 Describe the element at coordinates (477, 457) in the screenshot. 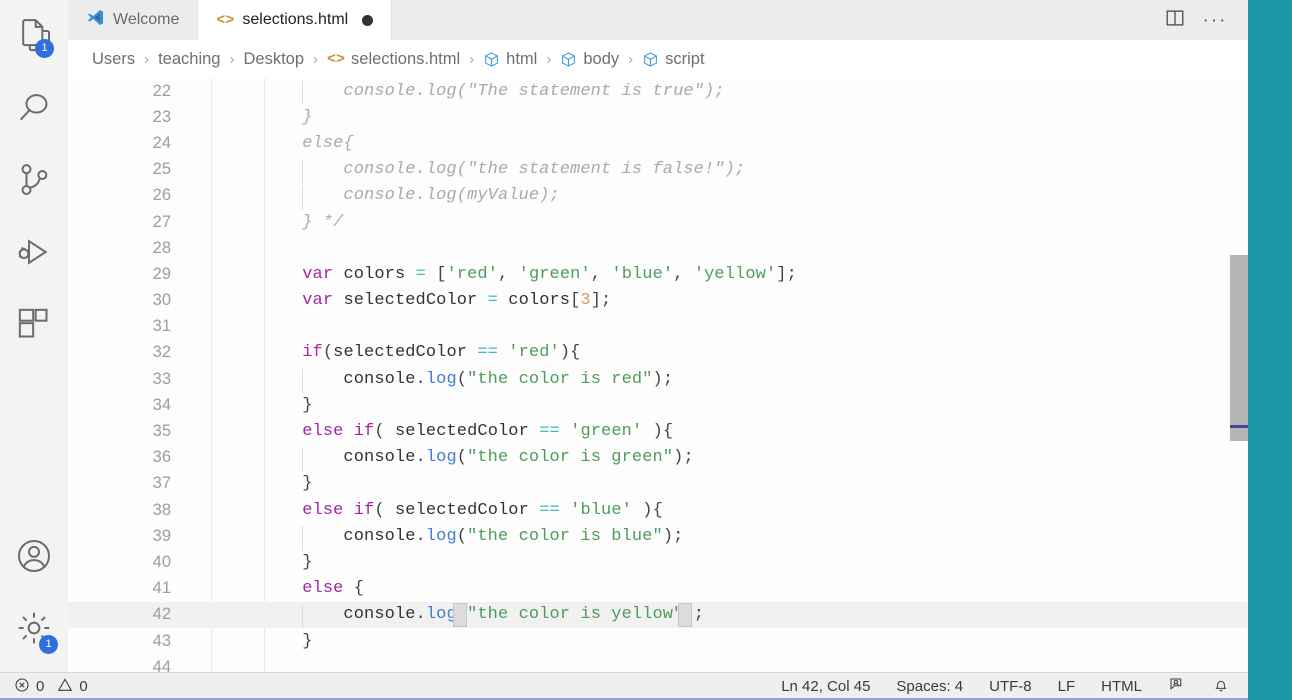

I see `code-text: console.log("the color is green");` at that location.